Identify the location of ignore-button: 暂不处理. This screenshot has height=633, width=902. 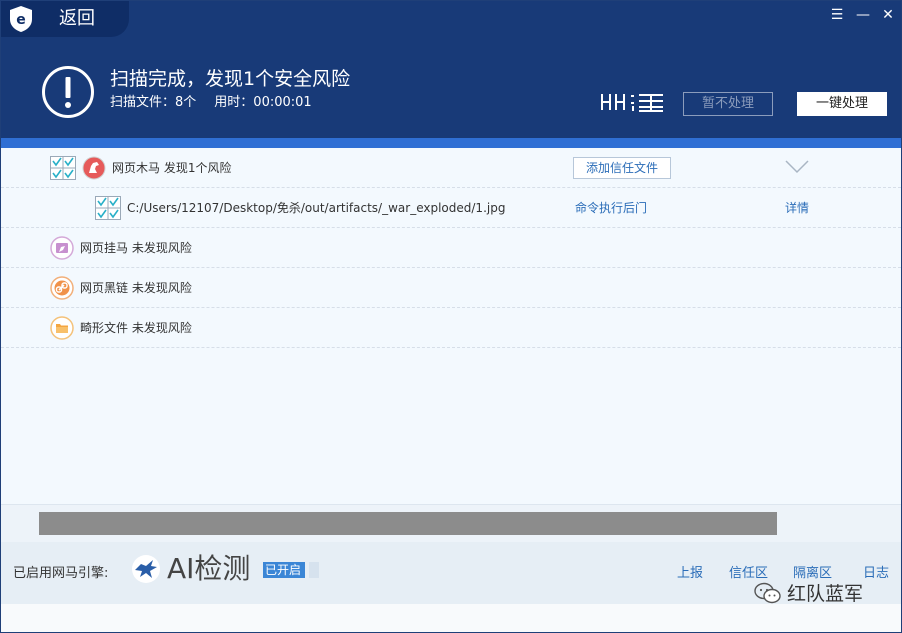
(728, 104).